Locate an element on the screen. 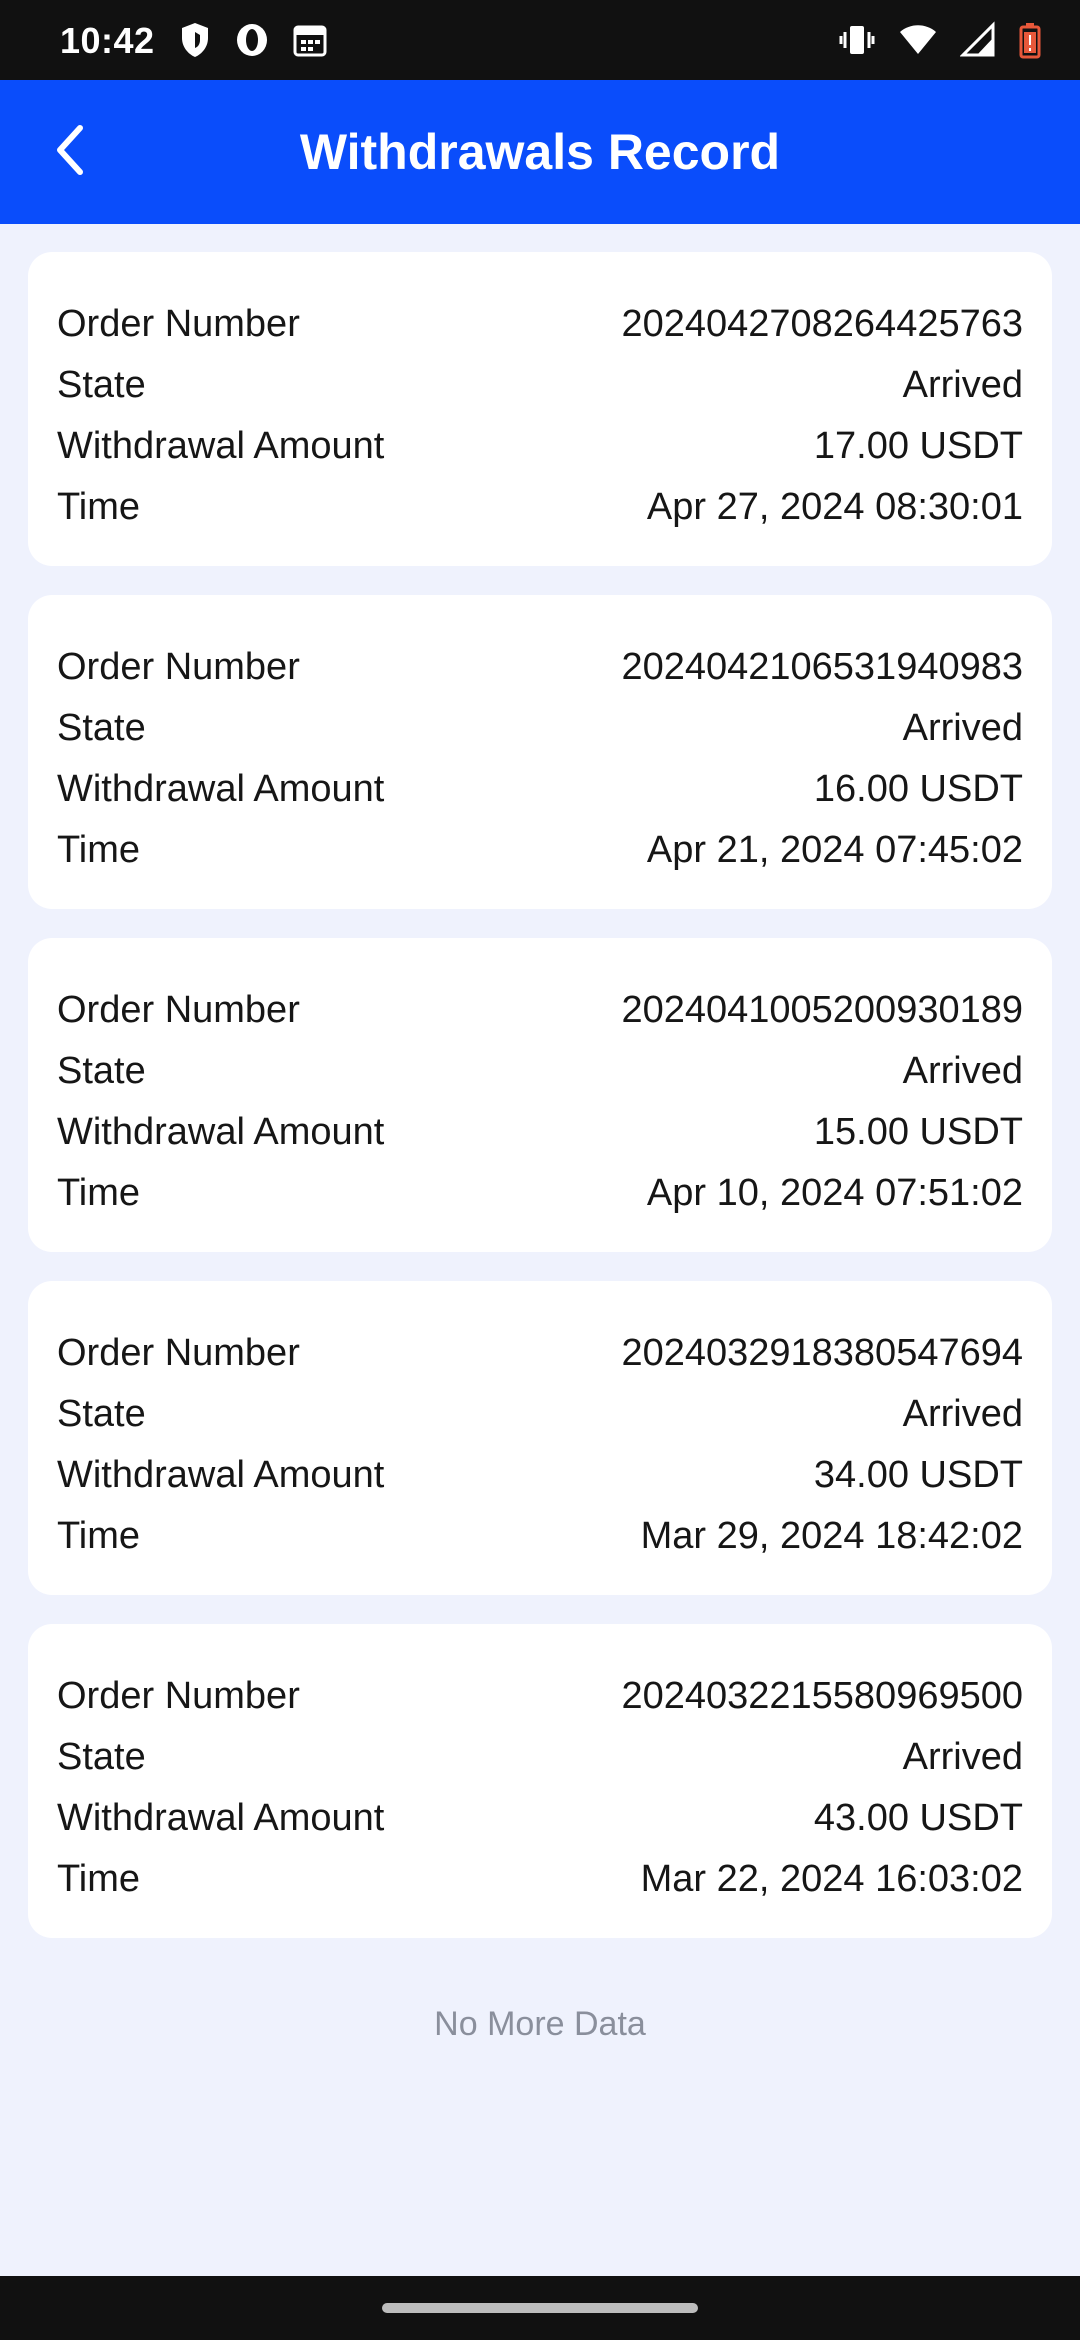 Image resolution: width=1080 pixels, height=2340 pixels. withdrawal-amount-value: 15.00 USDT is located at coordinates (918, 1132).